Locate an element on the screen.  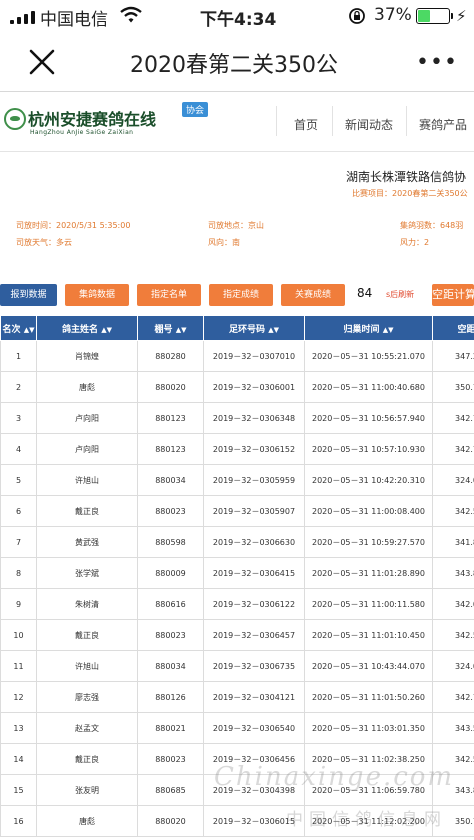
weather-value: 多云 is located at coordinates (64, 242).